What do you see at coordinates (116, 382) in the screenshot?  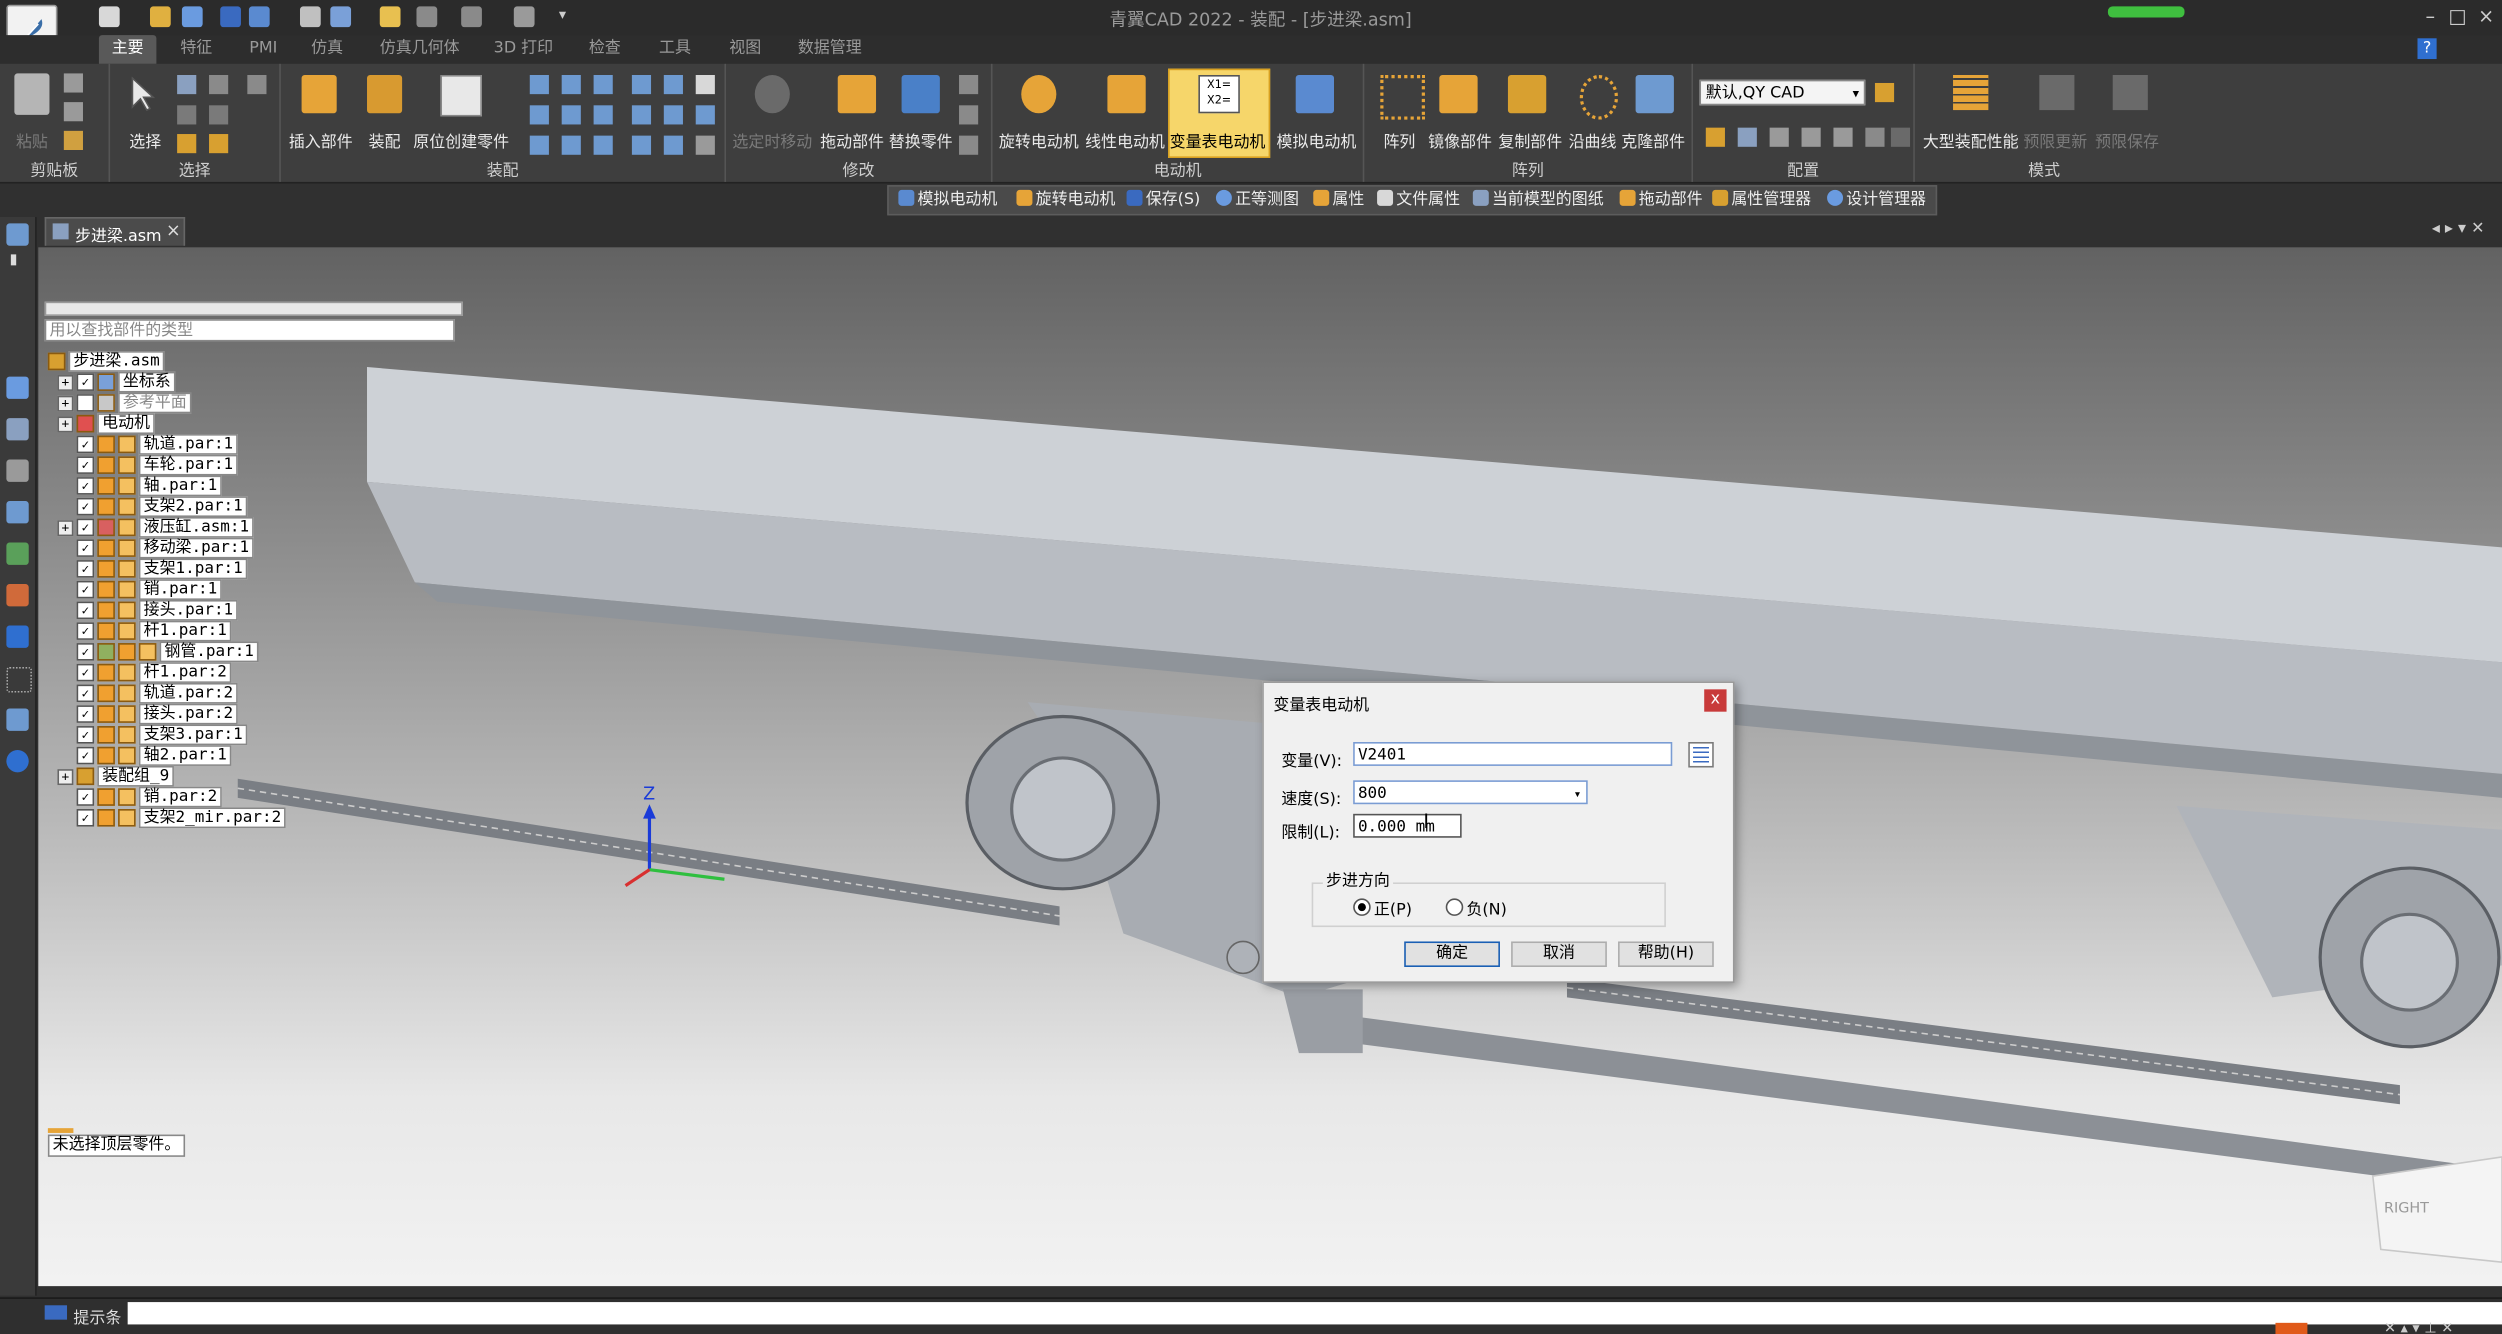 I see `tree-item-coord-system: + ✓ 坐标系` at bounding box center [116, 382].